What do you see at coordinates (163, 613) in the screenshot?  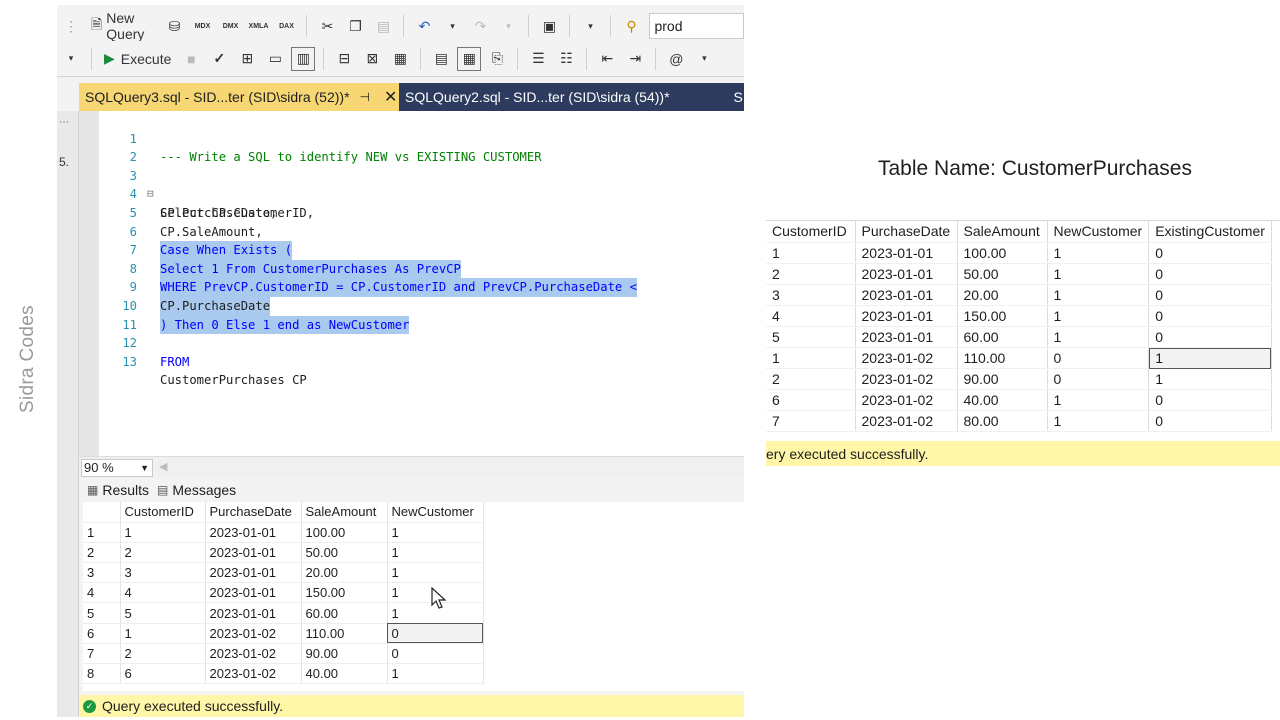 I see `table-cell: 5` at bounding box center [163, 613].